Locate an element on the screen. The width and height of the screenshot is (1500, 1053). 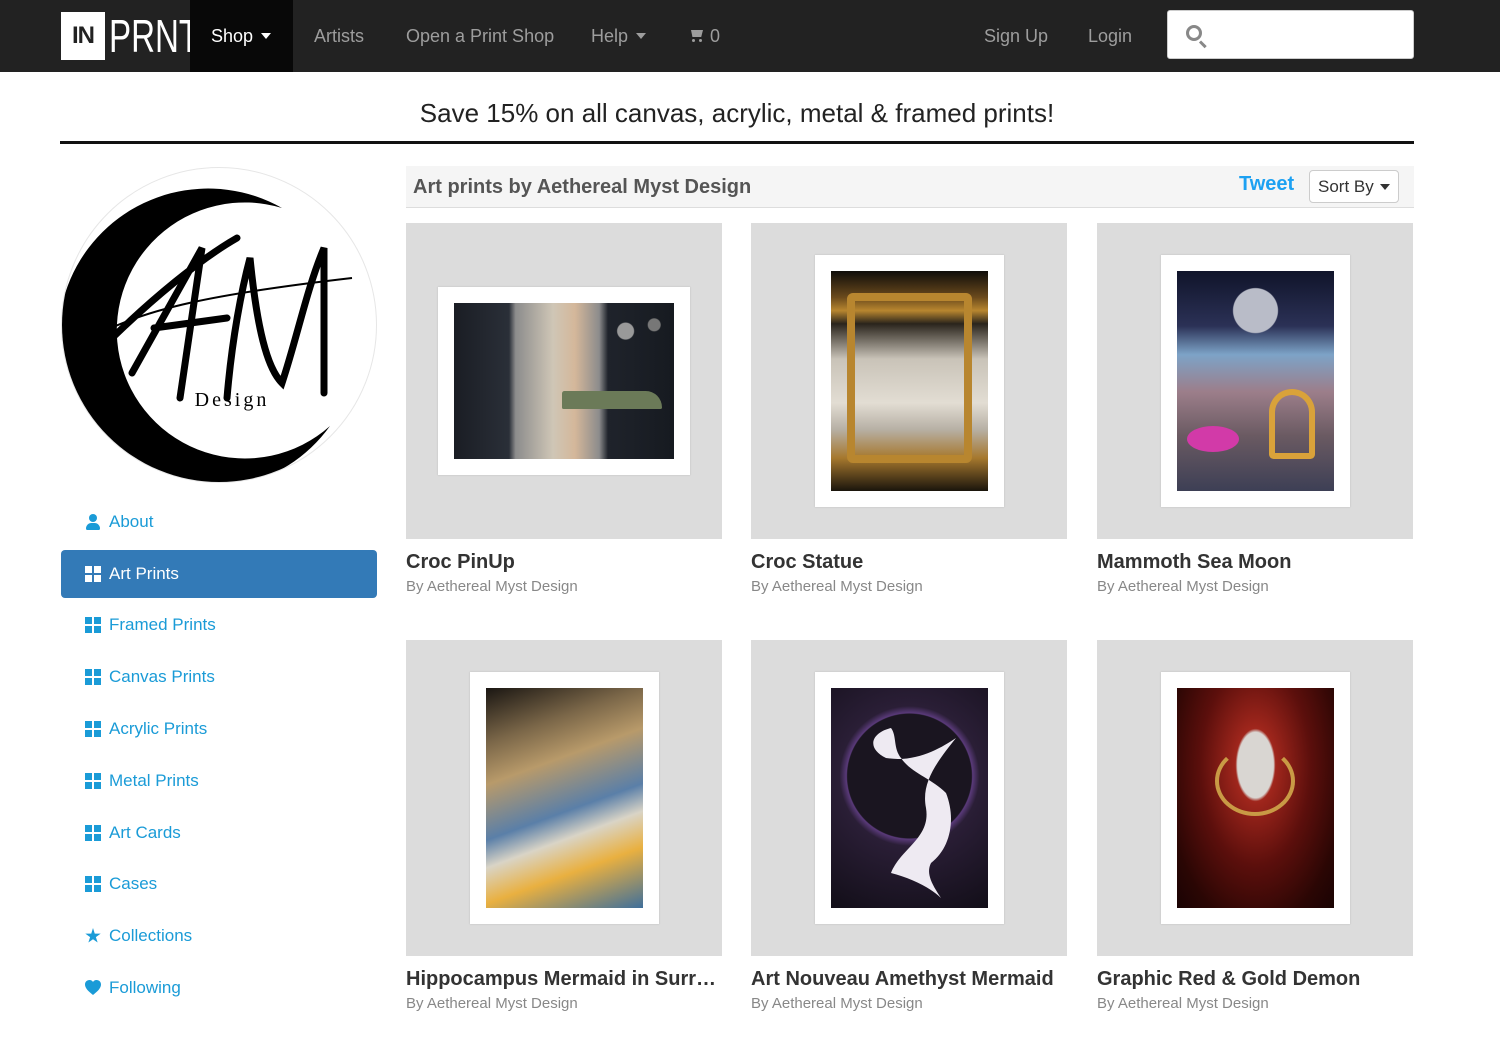
nav-shop-dropdown: Shop is located at coordinates (241, 36).